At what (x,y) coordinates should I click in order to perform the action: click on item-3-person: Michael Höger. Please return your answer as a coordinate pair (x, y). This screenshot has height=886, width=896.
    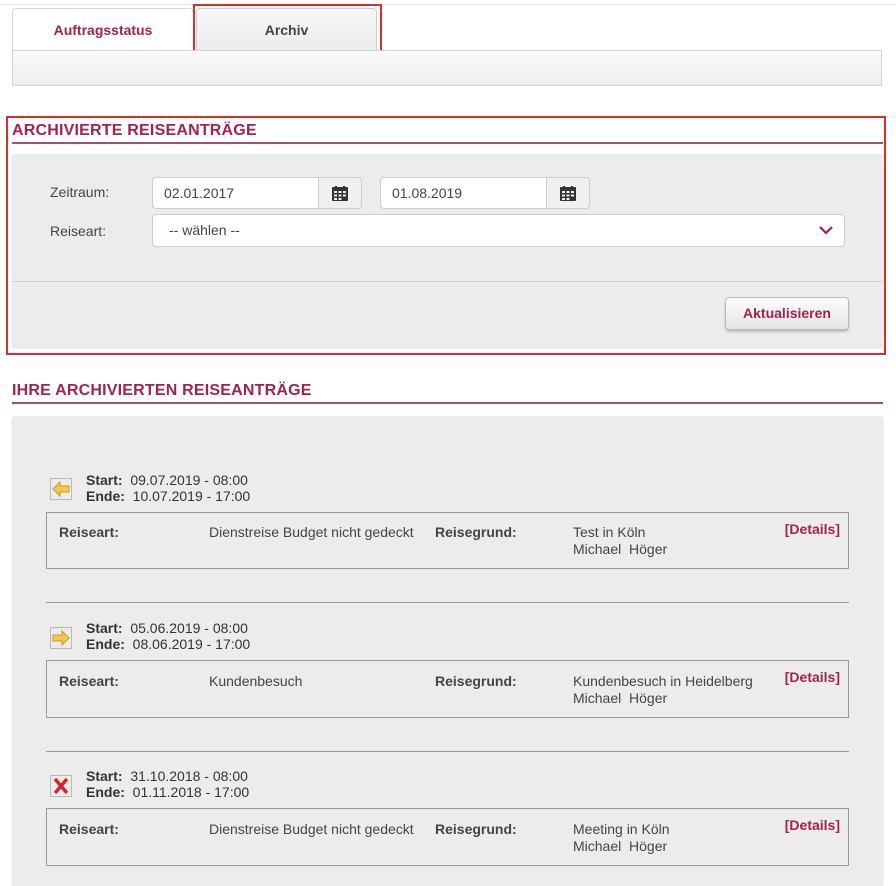
    Looking at the image, I should click on (620, 846).